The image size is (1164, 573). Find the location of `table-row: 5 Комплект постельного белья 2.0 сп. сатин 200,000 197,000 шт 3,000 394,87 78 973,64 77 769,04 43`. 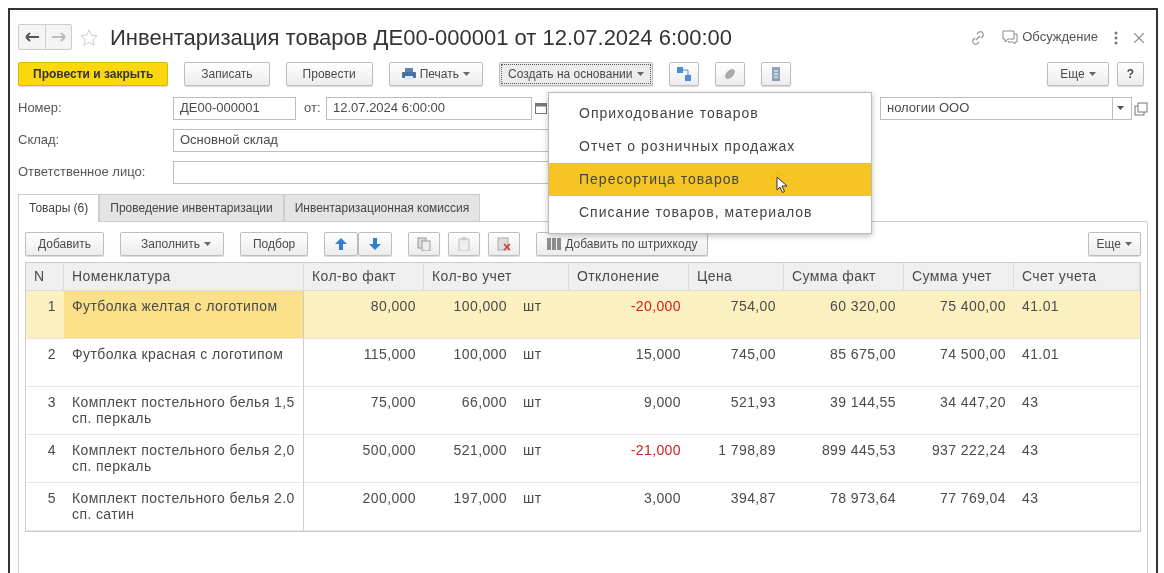

table-row: 5 Комплект постельного белья 2.0 сп. сатин 200,000 197,000 шт 3,000 394,87 78 973,64 77 769,04 43 is located at coordinates (583, 507).